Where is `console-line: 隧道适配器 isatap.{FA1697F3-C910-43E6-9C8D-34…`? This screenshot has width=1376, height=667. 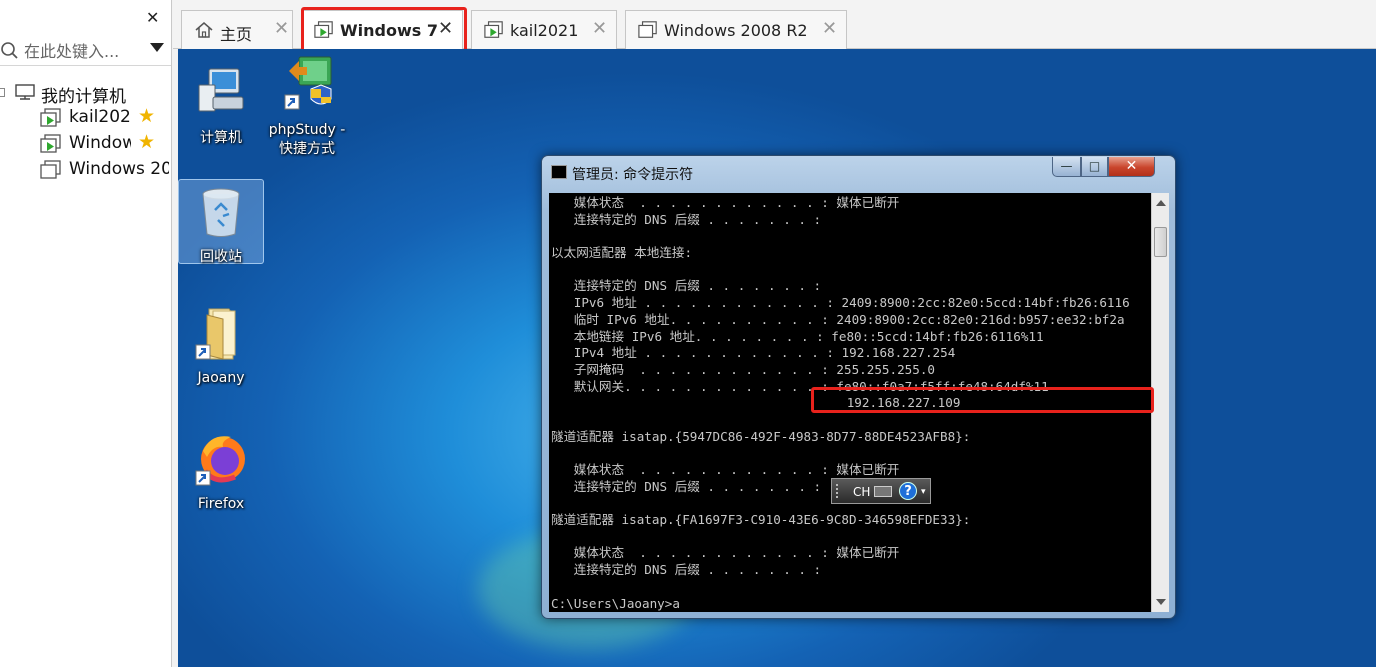 console-line: 隧道适配器 isatap.{FA1697F3-C910-43E6-9C8D-34… is located at coordinates (761, 520).